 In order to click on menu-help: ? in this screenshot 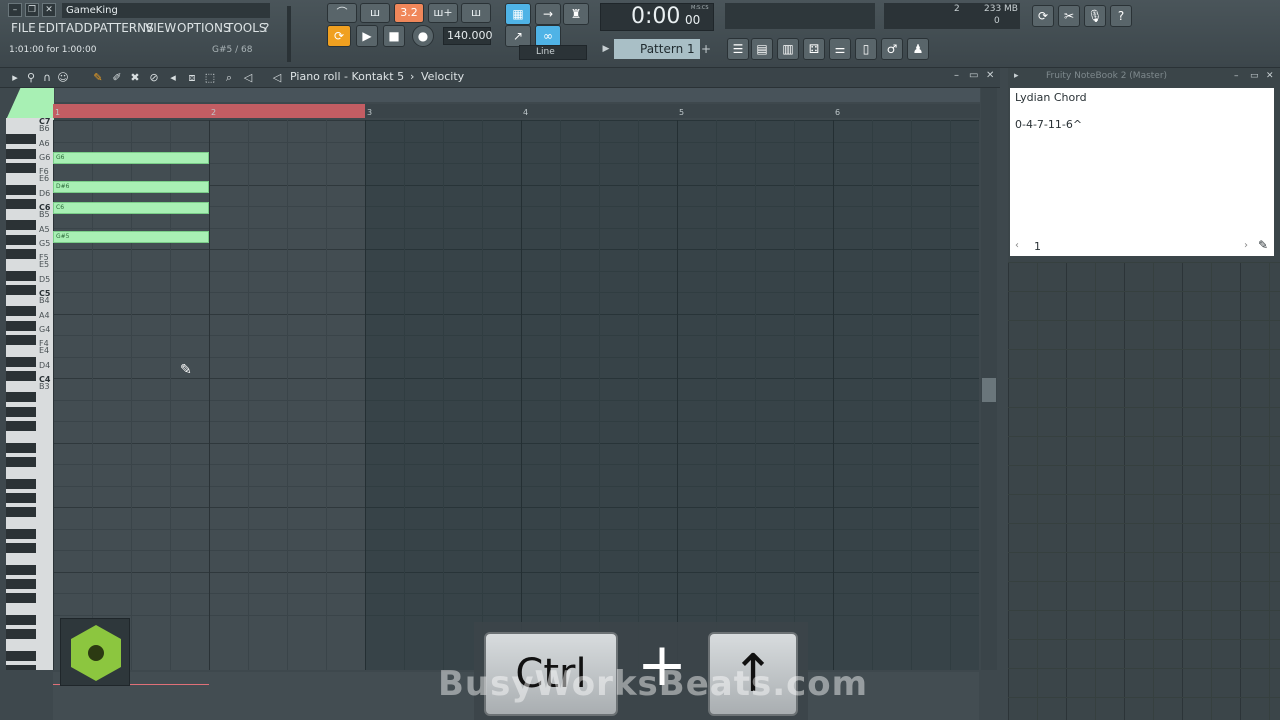, I will do `click(266, 28)`.